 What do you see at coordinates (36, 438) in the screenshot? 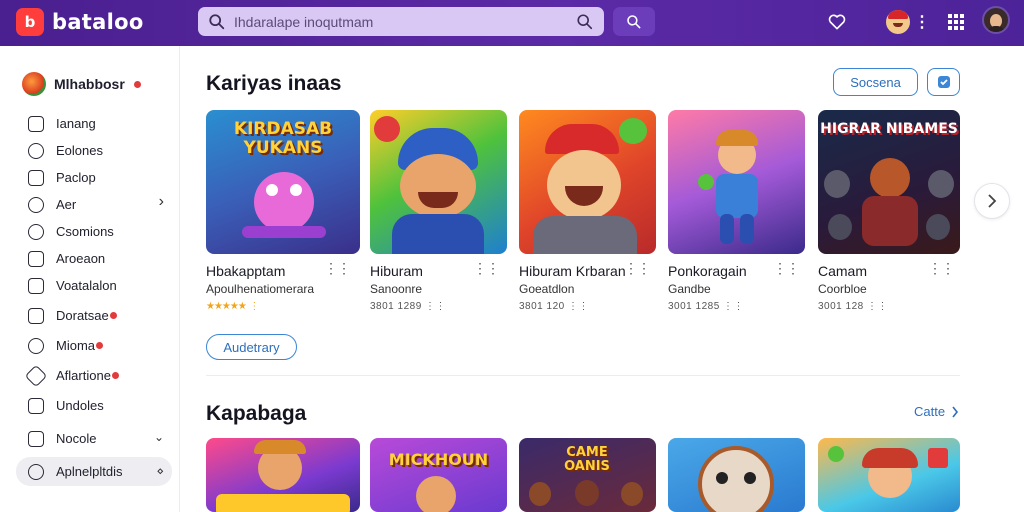
I see `shield-icon` at bounding box center [36, 438].